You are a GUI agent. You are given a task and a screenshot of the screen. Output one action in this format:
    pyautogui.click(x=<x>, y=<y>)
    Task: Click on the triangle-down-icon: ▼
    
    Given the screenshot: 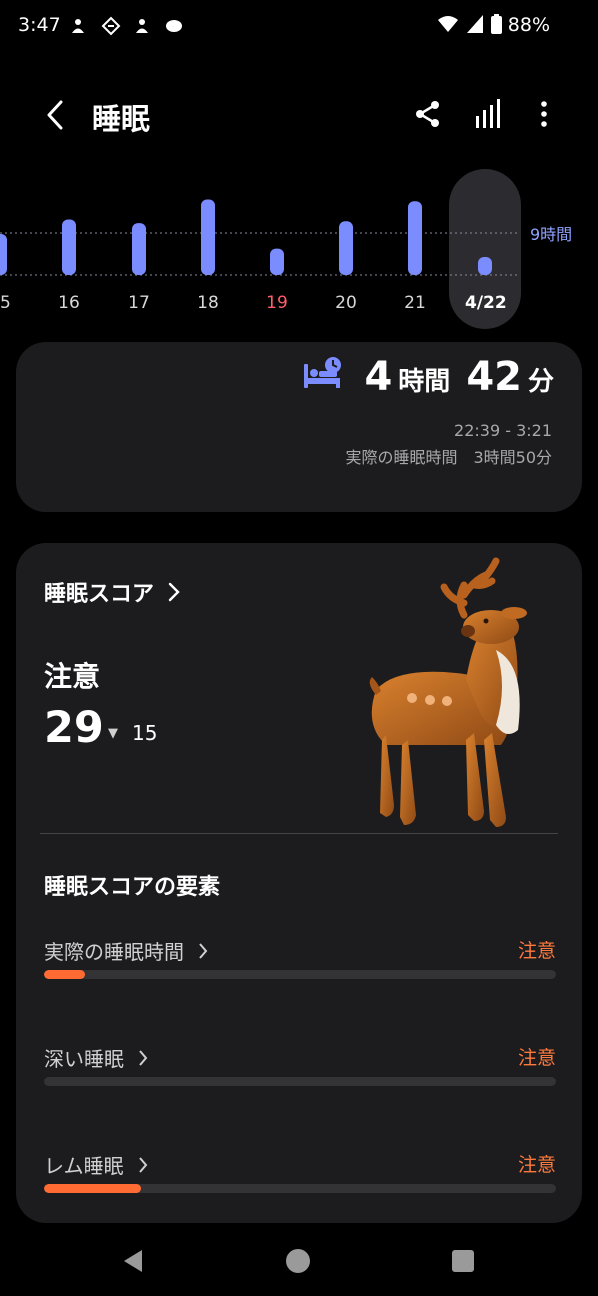 What is the action you would take?
    pyautogui.click(x=113, y=733)
    